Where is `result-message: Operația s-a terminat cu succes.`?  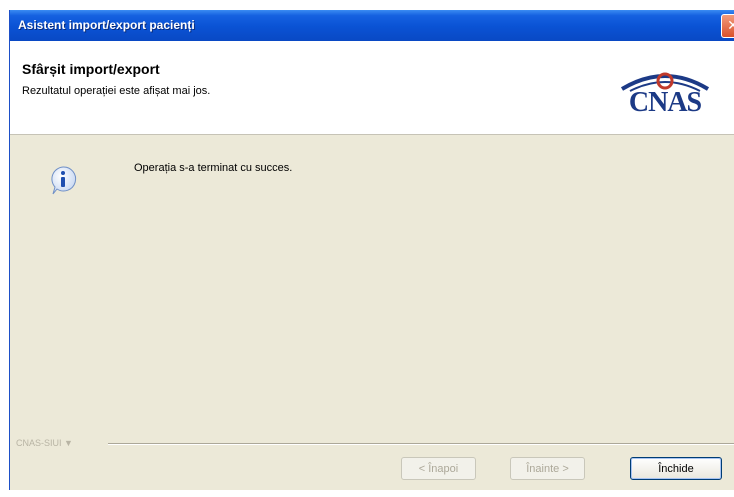
result-message: Operația s-a terminat cu succes. is located at coordinates (213, 168).